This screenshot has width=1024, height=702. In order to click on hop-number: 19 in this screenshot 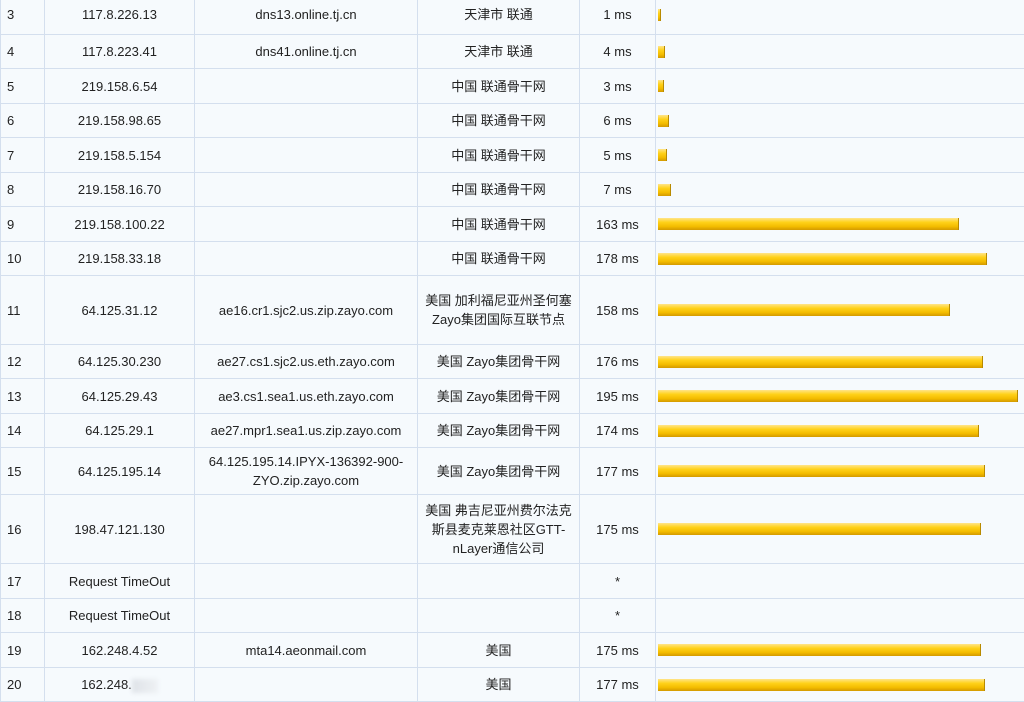, I will do `click(14, 650)`.